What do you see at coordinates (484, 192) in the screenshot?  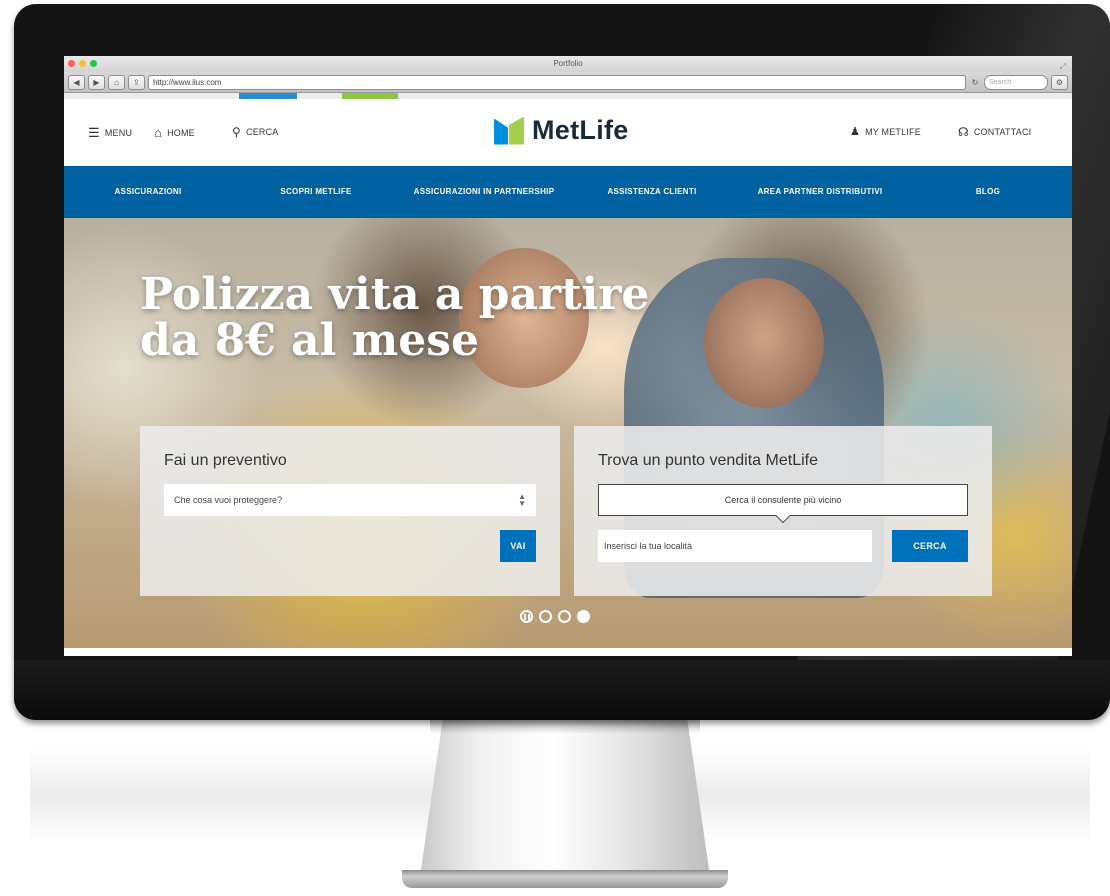 I see `nav-item-partnership: ASSICURAZIONI IN PARTNERSHIP` at bounding box center [484, 192].